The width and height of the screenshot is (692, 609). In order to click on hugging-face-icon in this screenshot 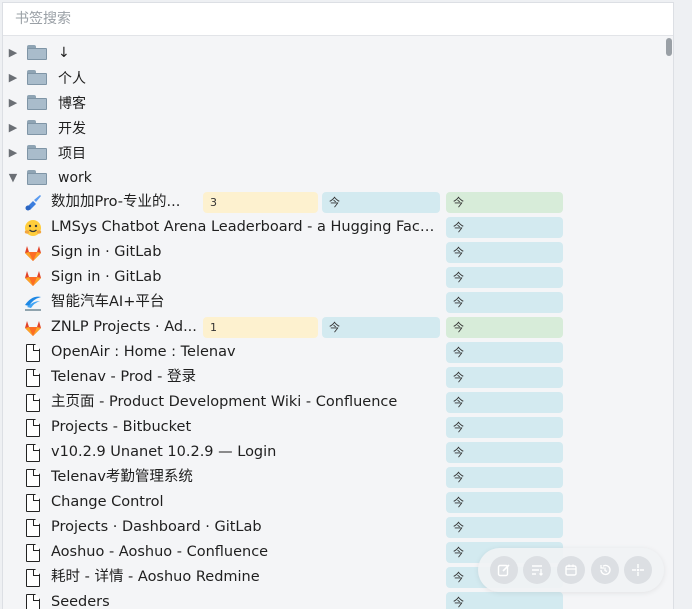, I will do `click(33, 228)`.